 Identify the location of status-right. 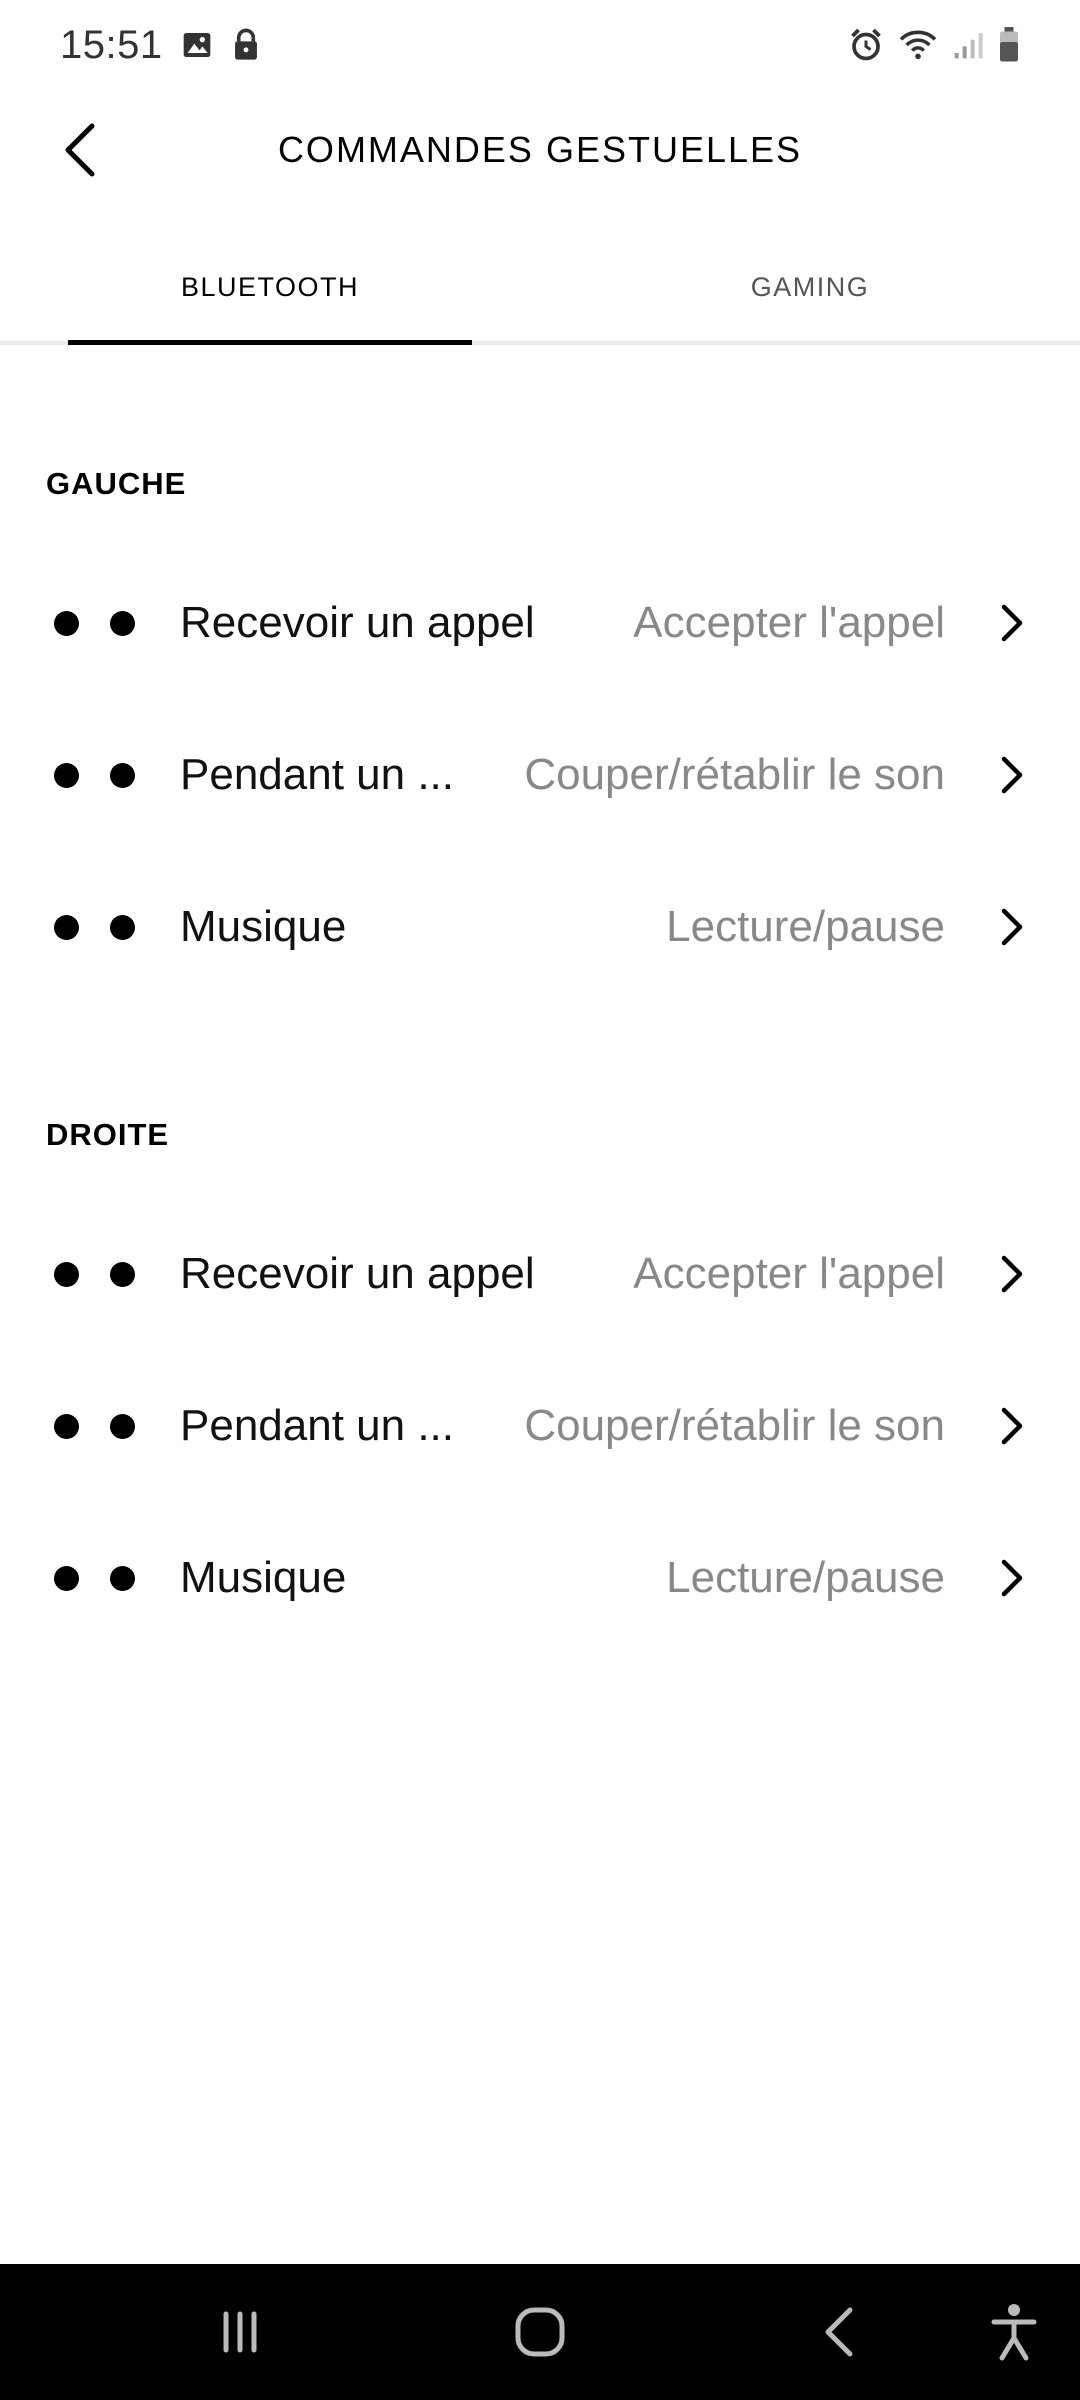
(934, 45).